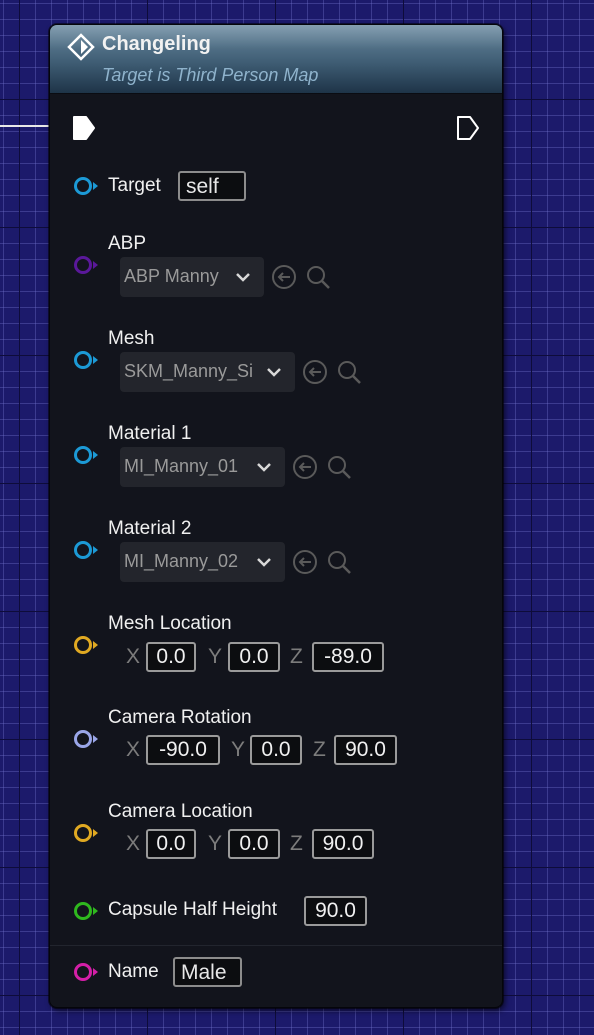 The width and height of the screenshot is (594, 1035). Describe the element at coordinates (150, 528) in the screenshot. I see `material2-label: Material 2` at that location.